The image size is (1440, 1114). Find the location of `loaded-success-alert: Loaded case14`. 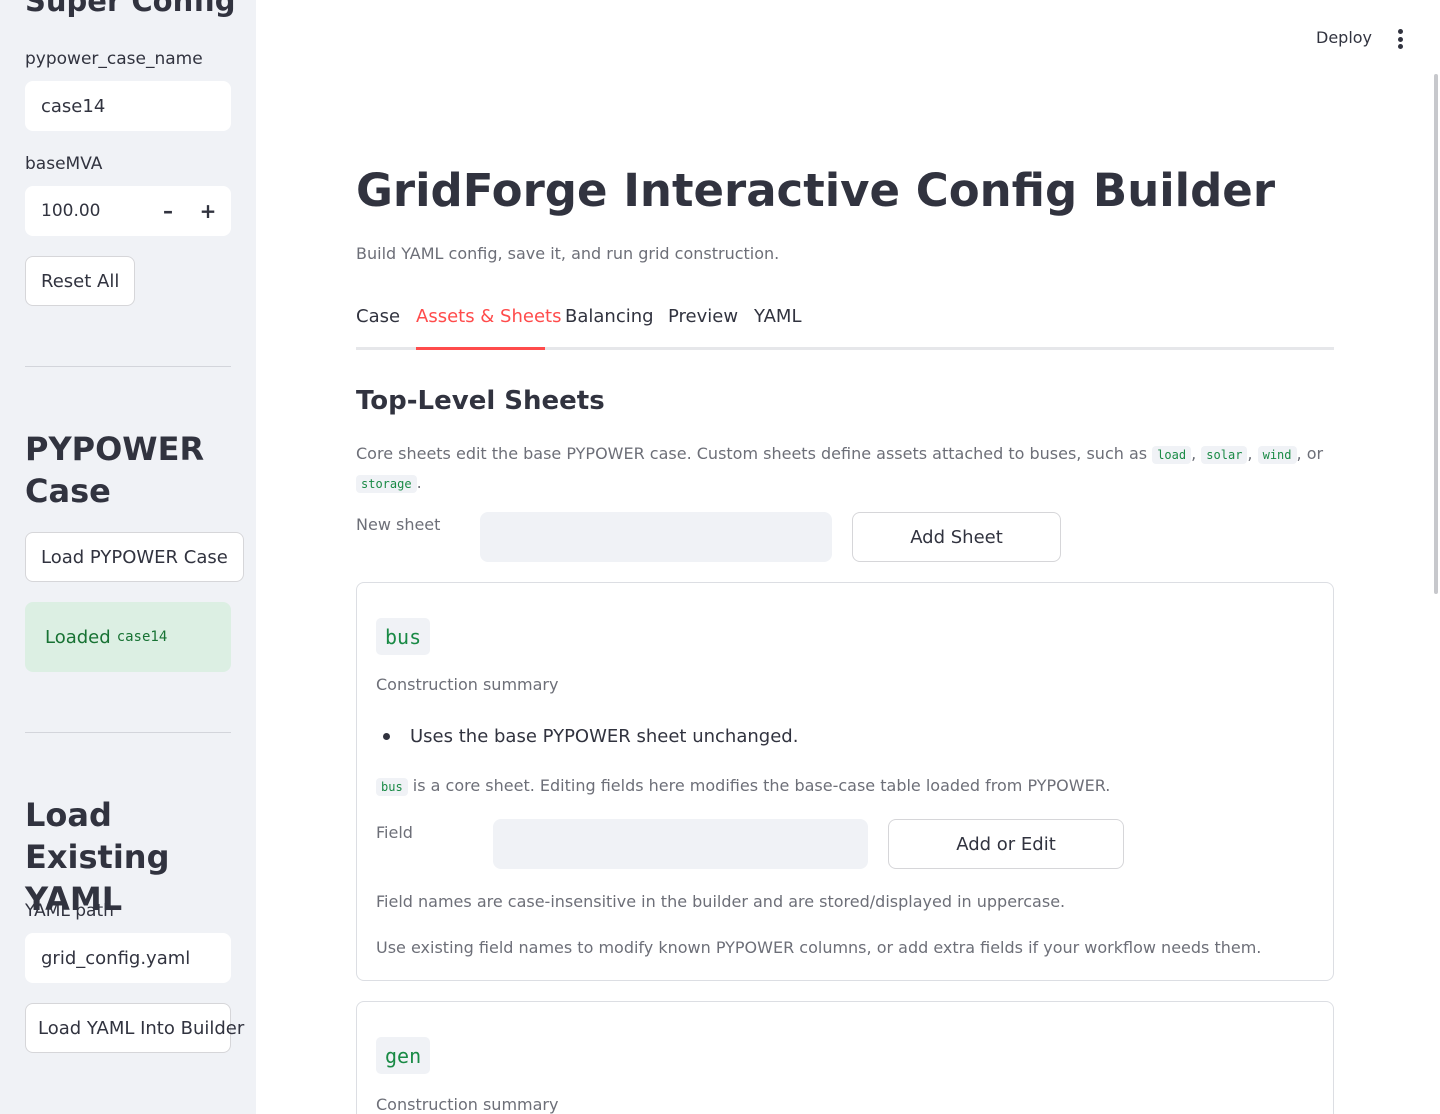

loaded-success-alert: Loaded case14 is located at coordinates (128, 637).